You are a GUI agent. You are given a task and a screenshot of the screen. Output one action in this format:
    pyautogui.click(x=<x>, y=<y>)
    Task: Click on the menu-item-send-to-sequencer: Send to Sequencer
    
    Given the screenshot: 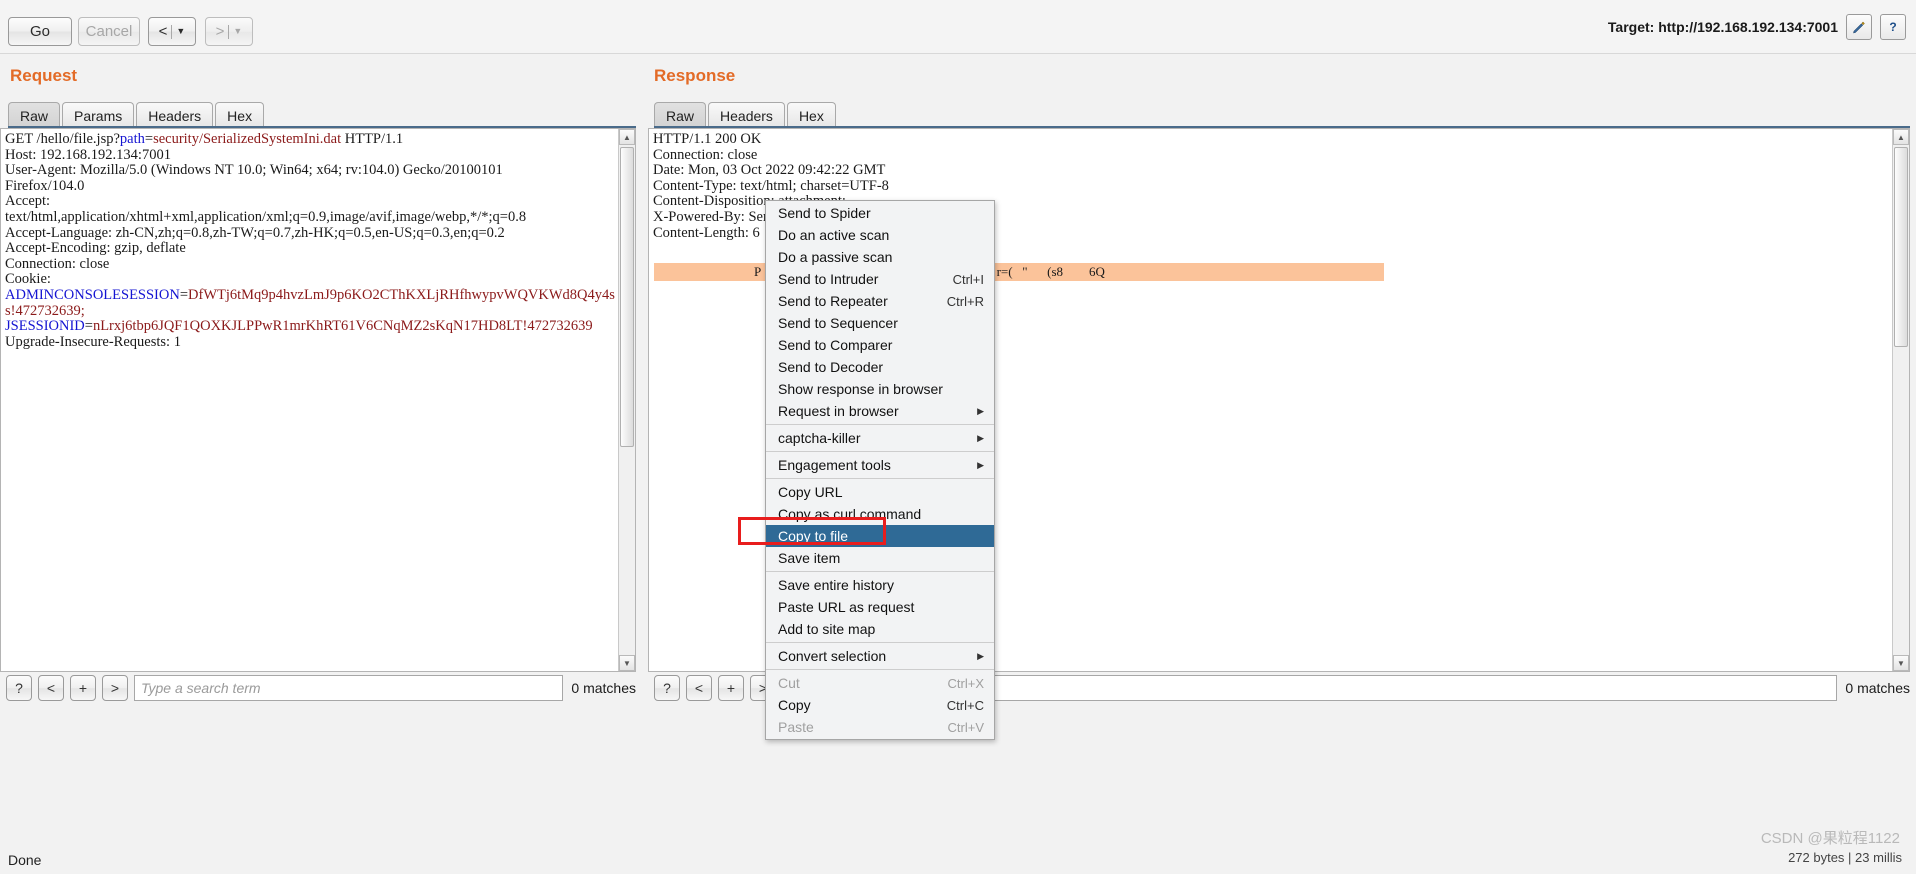 What is the action you would take?
    pyautogui.click(x=880, y=323)
    